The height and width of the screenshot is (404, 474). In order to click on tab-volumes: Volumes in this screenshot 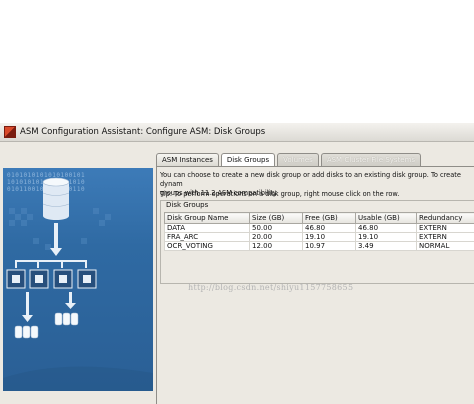, I will do `click(298, 159)`.